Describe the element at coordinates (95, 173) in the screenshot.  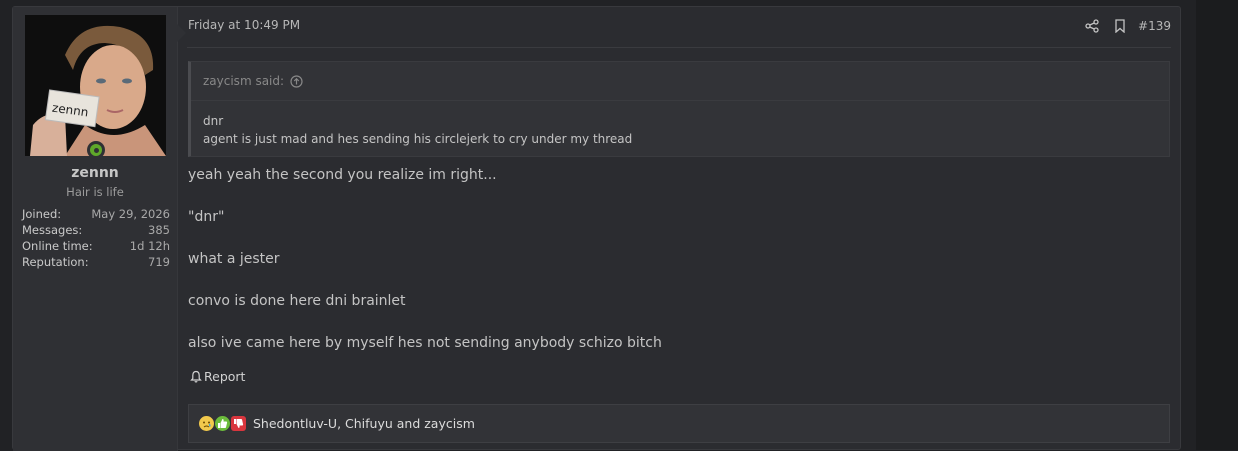
I see `username: zennn` at that location.